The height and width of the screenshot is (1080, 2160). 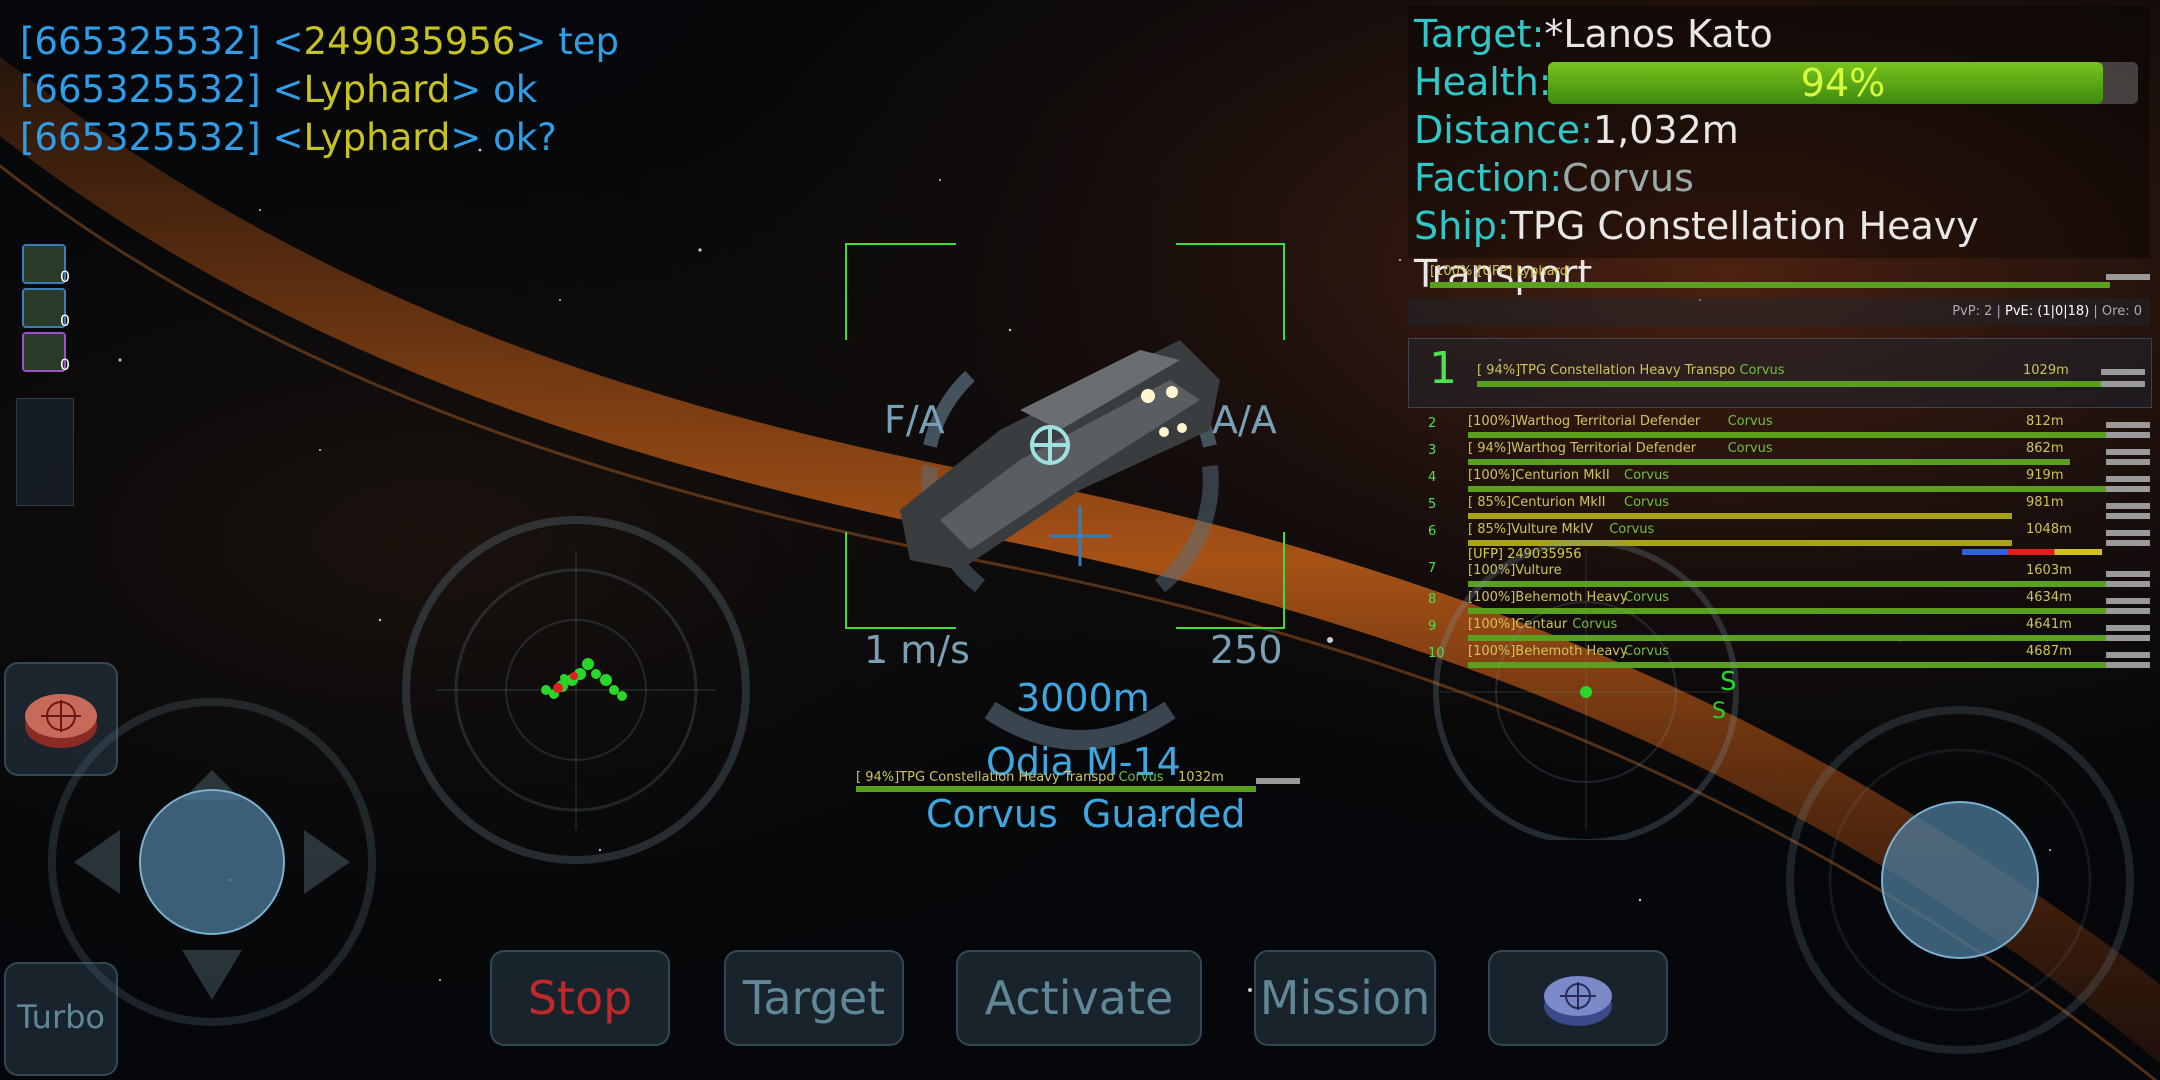 What do you see at coordinates (1086, 814) in the screenshot?
I see `faction-status: Corvus Guarded` at bounding box center [1086, 814].